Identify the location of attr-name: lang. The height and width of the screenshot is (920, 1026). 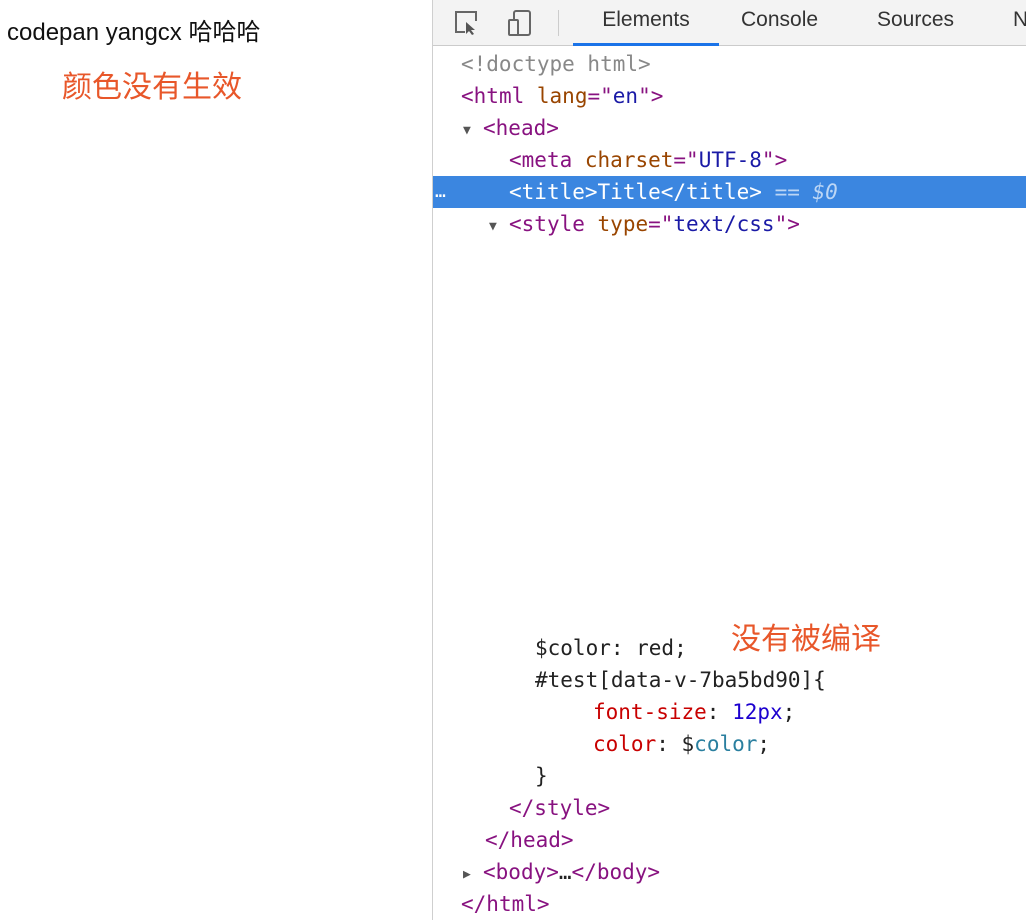
(562, 96).